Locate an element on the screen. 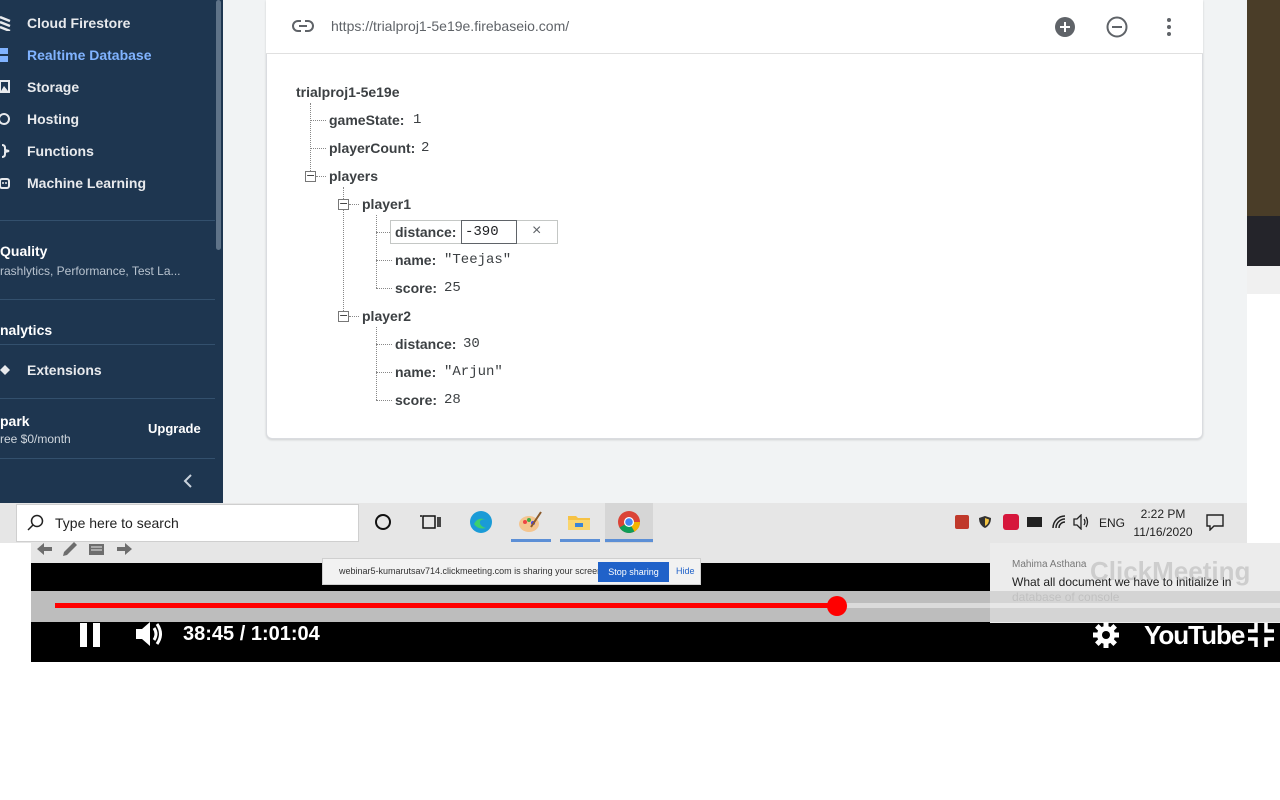 This screenshot has width=1280, height=800. section-title-analytics: nalytics is located at coordinates (26, 330).